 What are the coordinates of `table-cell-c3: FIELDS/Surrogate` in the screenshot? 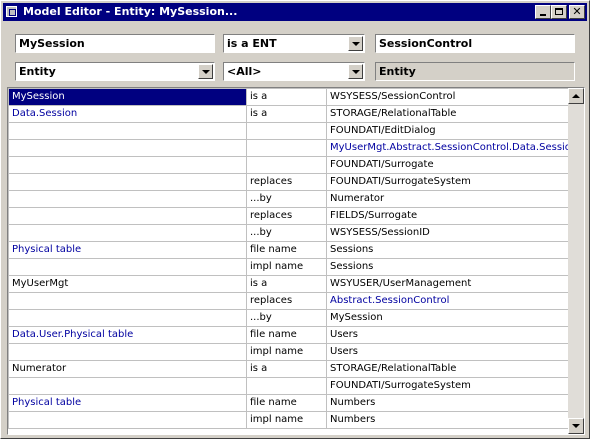 It's located at (447, 216).